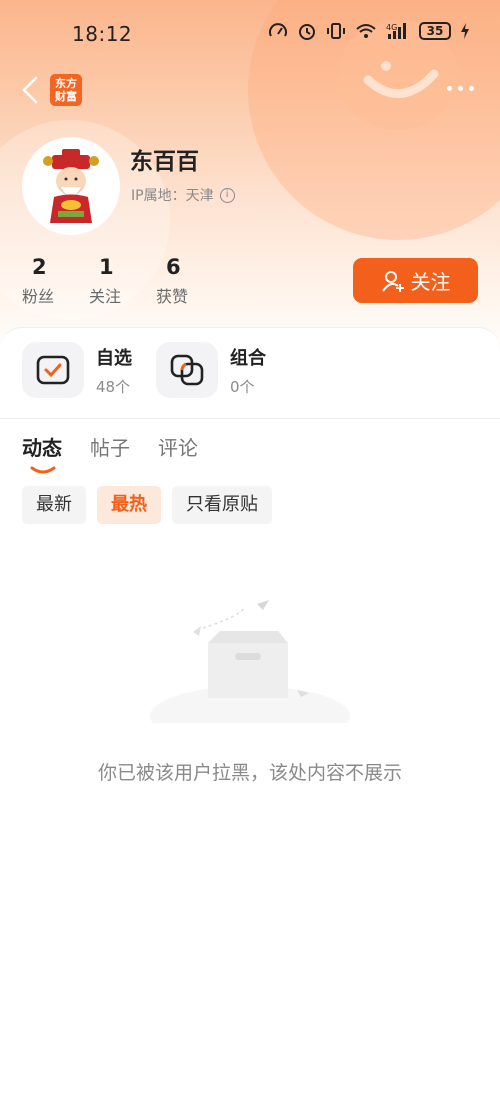 The height and width of the screenshot is (1111, 500). What do you see at coordinates (465, 31) in the screenshot?
I see `charging-icon` at bounding box center [465, 31].